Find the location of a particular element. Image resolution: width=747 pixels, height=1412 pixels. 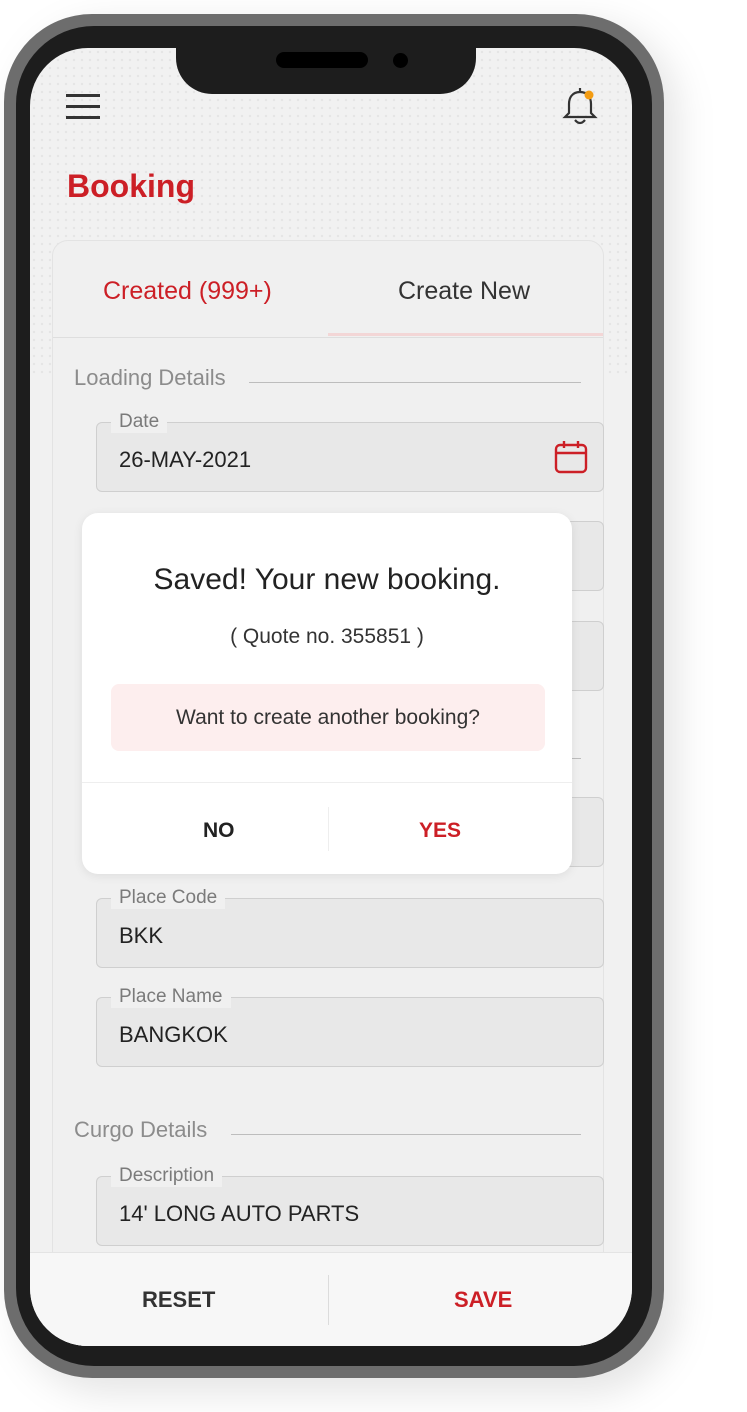

prompt-text: Want to create another booking? is located at coordinates (328, 717).